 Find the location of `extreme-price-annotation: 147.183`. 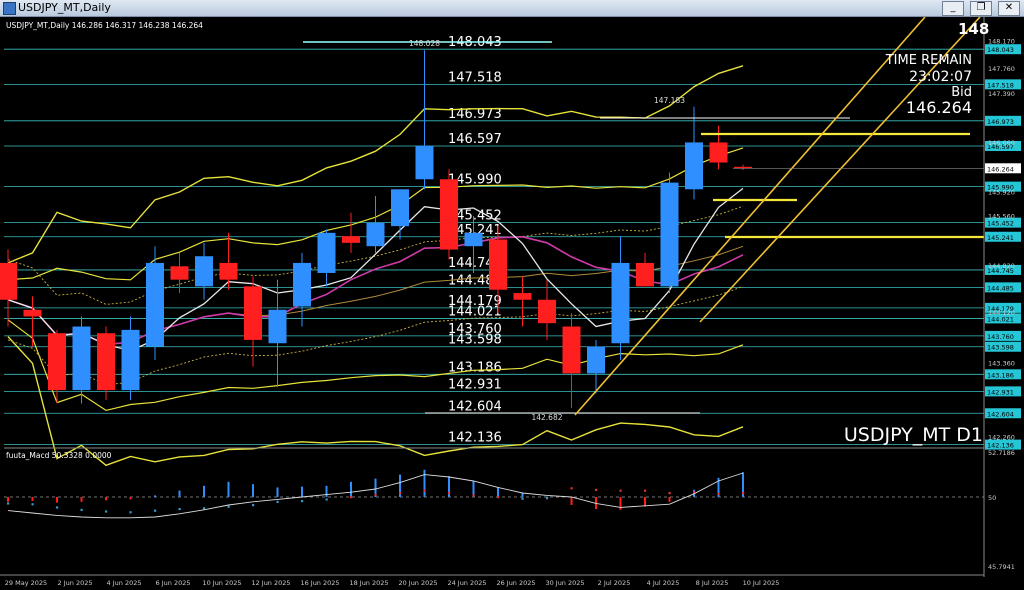

extreme-price-annotation: 147.183 is located at coordinates (669, 100).